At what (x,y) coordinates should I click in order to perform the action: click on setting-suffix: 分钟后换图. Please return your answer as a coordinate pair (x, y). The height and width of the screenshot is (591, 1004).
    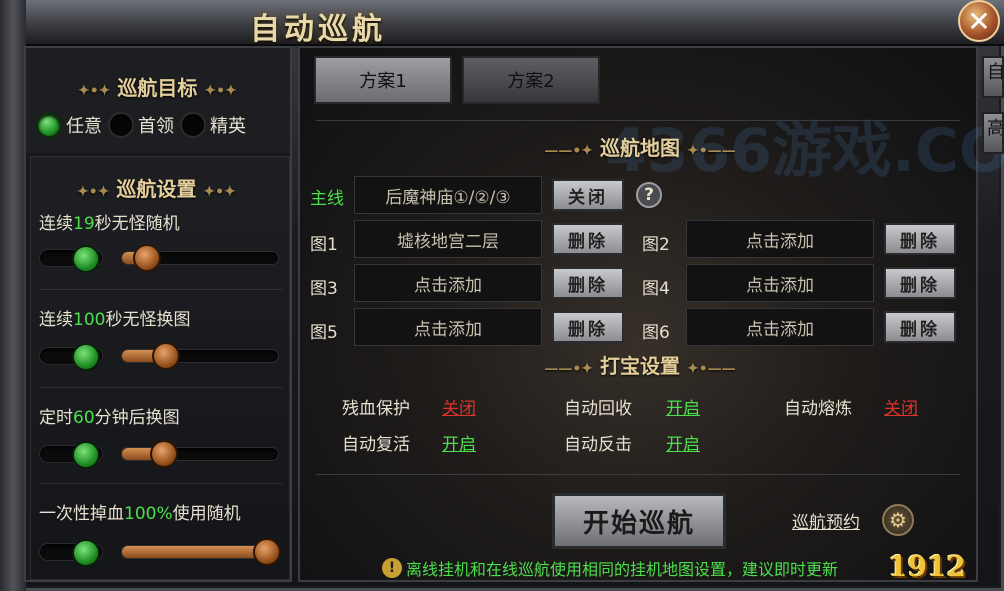
    Looking at the image, I should click on (137, 418).